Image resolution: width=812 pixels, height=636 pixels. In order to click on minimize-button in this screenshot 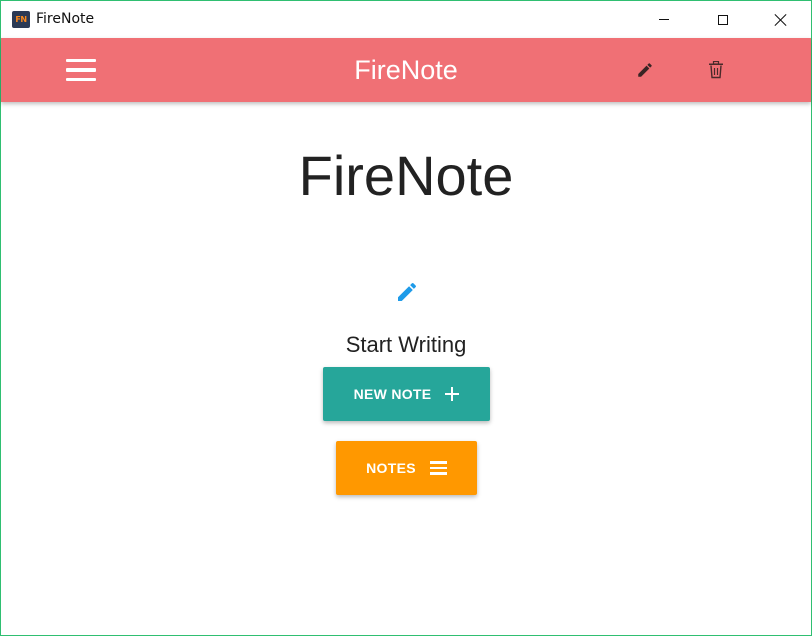, I will do `click(664, 19)`.